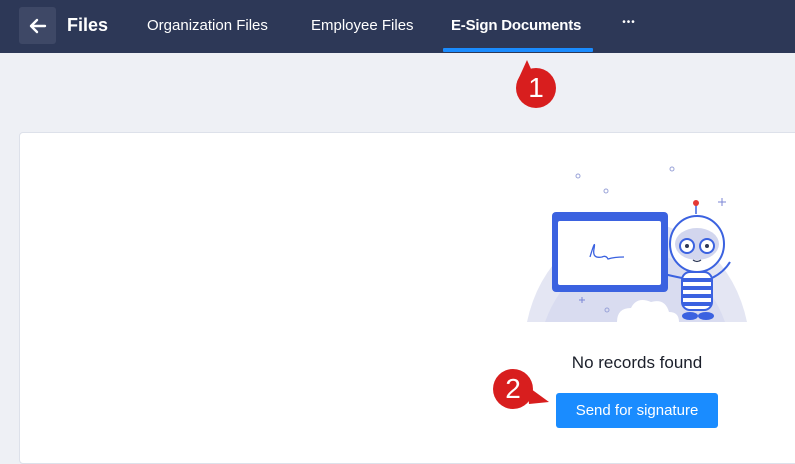 The height and width of the screenshot is (464, 795). I want to click on page-title: Files, so click(88, 25).